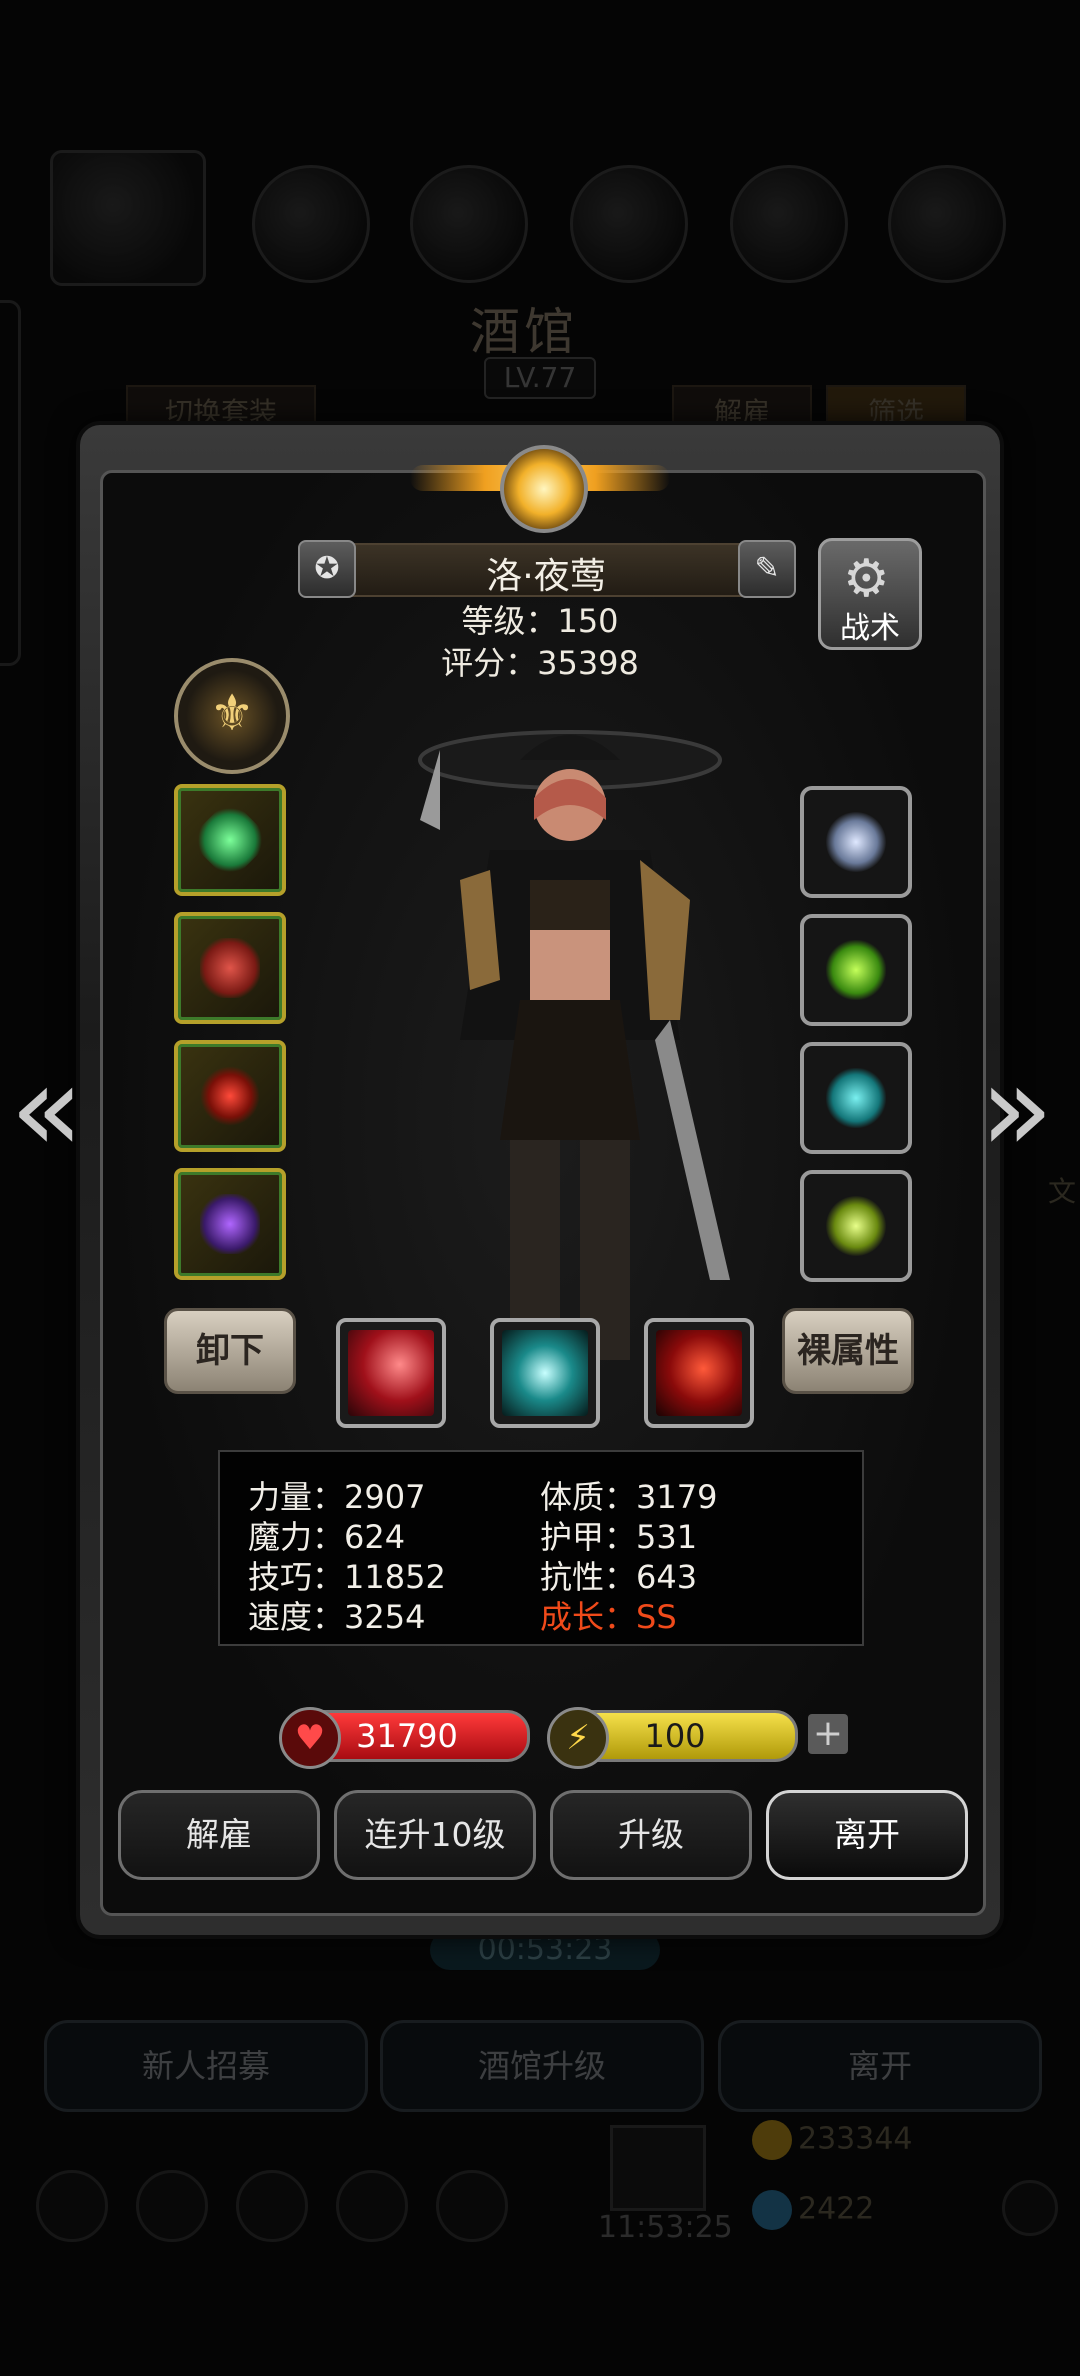 This screenshot has height=2376, width=1080. I want to click on equip-slot-necklace, so click(230, 1096).